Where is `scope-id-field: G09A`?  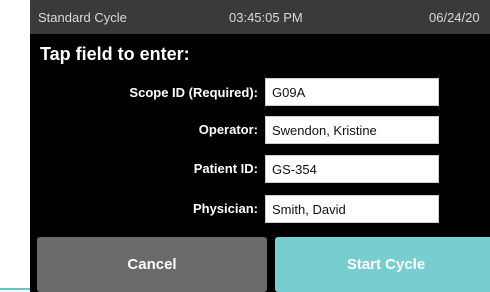 scope-id-field: G09A is located at coordinates (352, 92).